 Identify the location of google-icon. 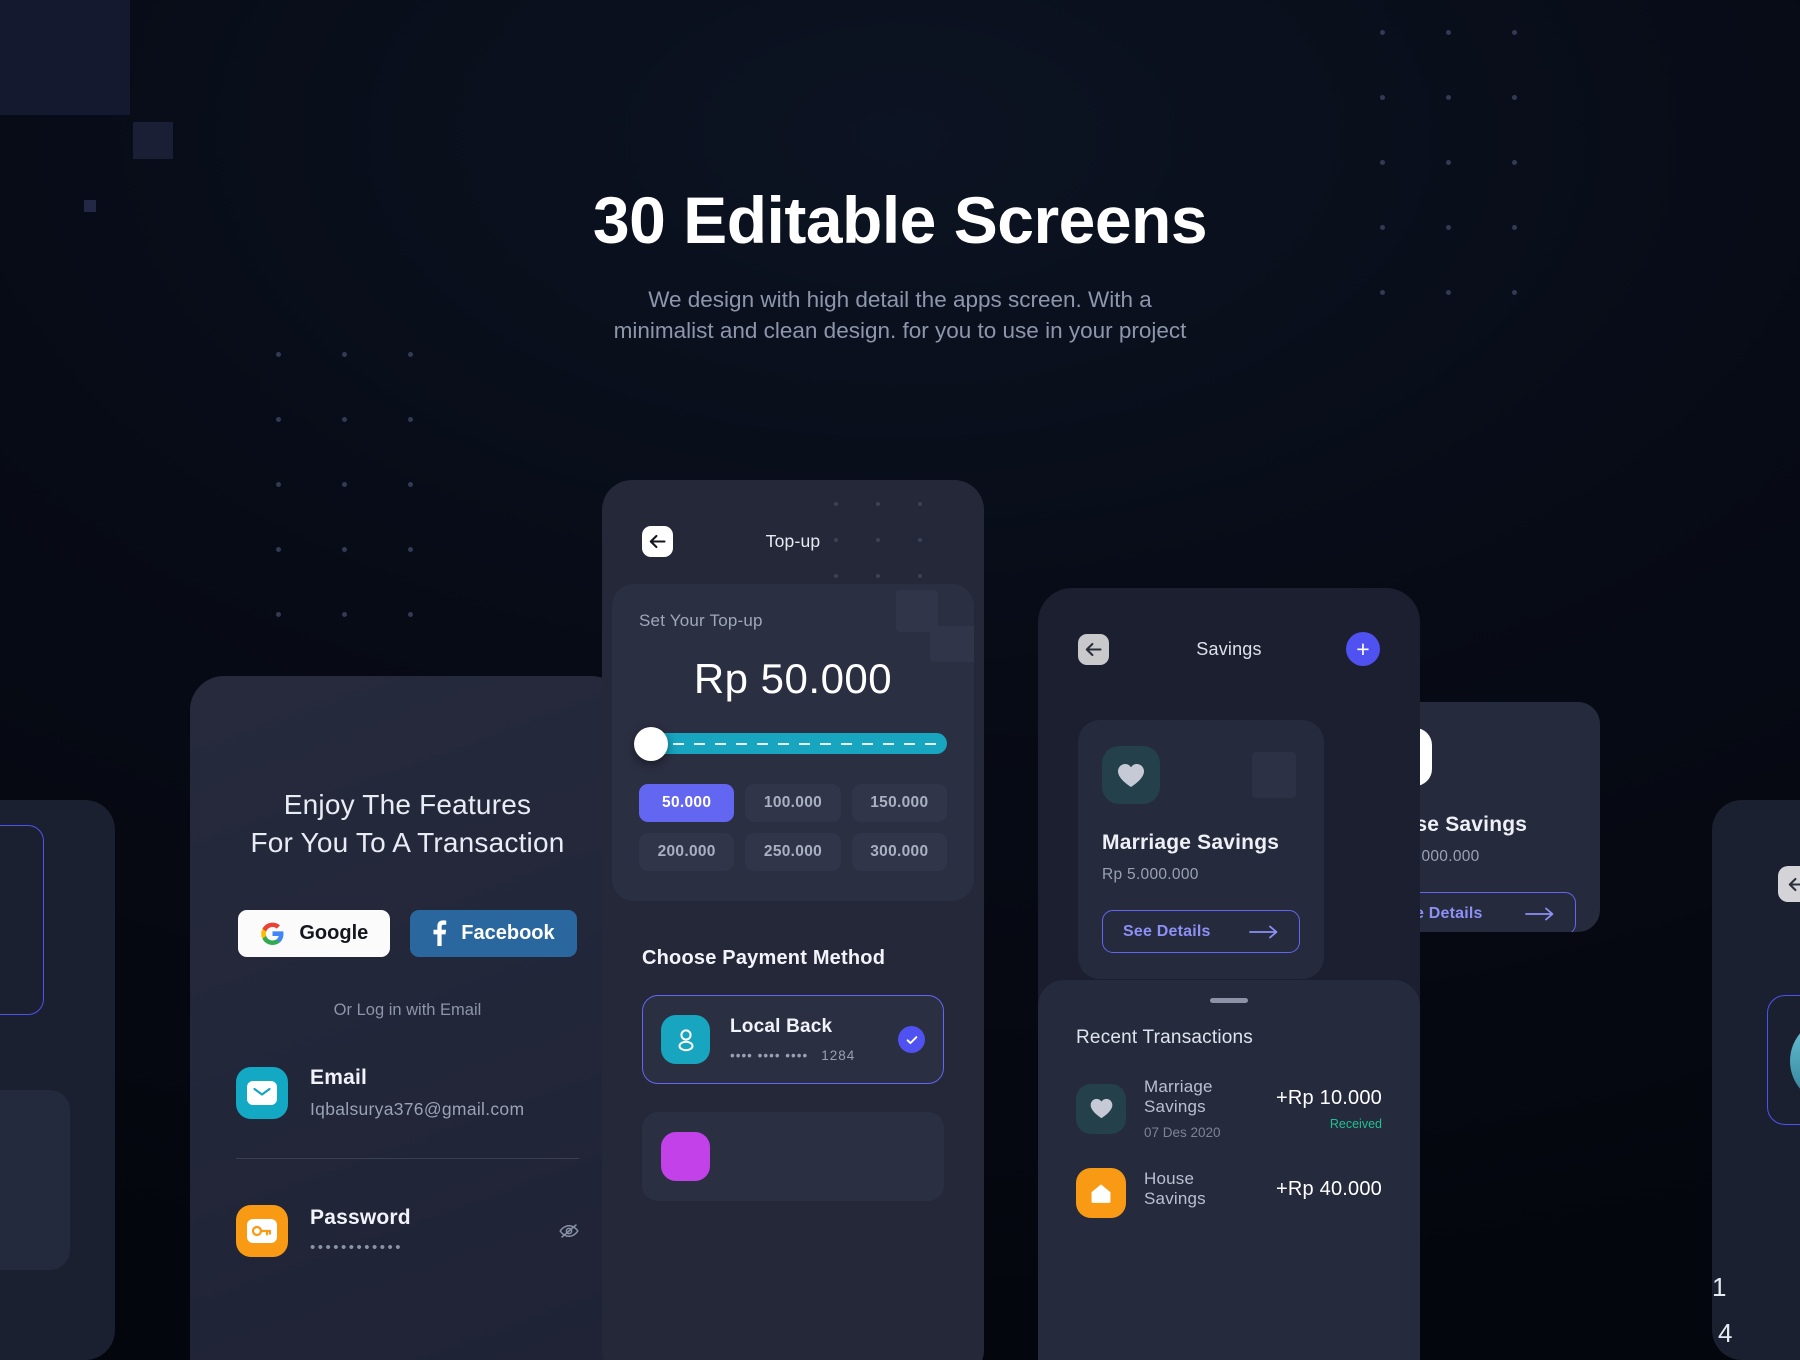
(272, 933).